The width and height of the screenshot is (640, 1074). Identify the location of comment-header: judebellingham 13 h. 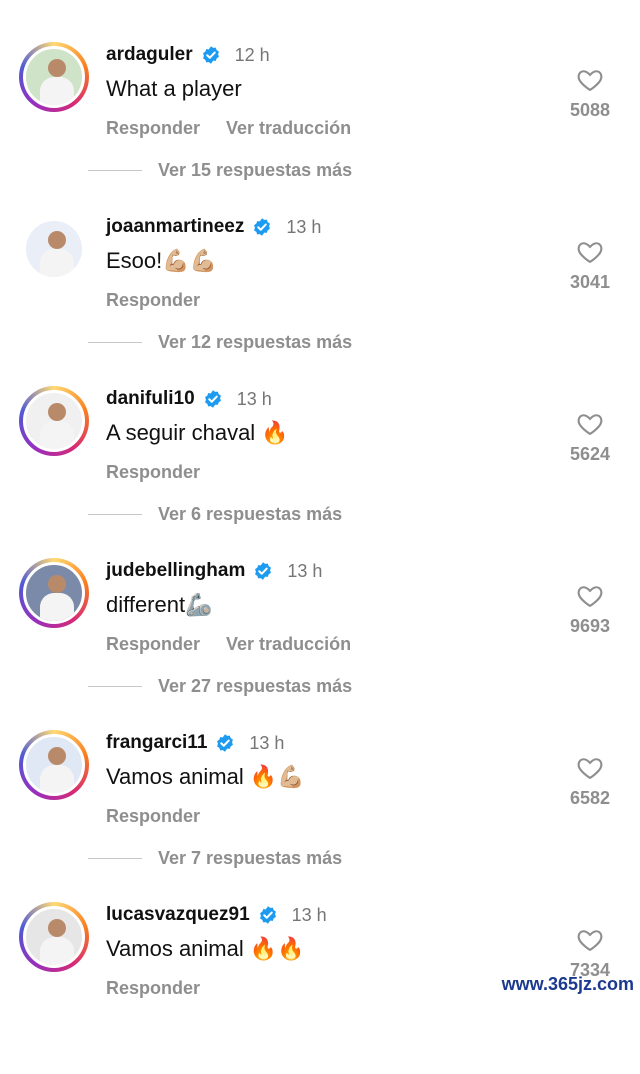
(214, 571).